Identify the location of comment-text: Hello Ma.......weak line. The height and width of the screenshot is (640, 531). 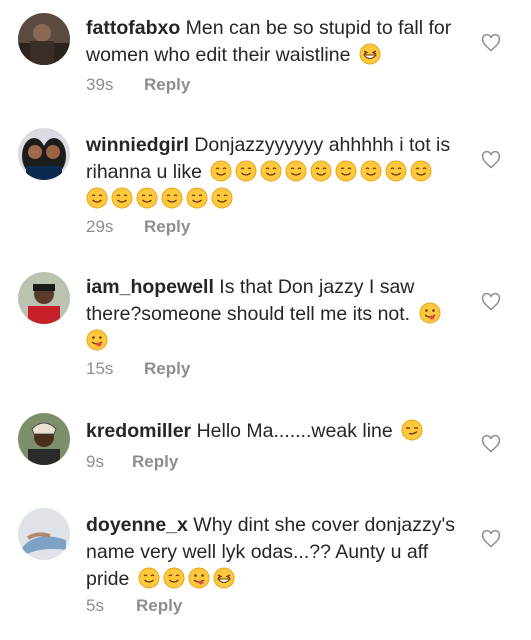
(294, 431).